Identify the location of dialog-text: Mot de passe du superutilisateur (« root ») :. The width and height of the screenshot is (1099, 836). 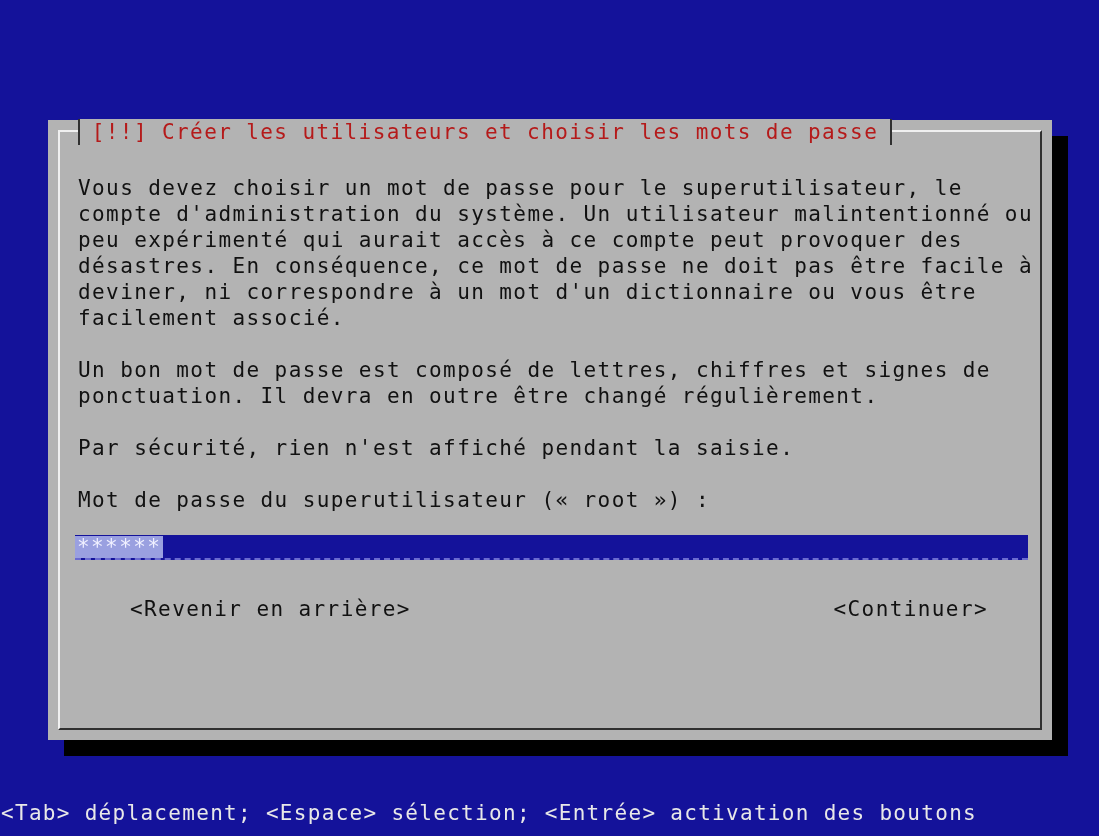
(394, 500).